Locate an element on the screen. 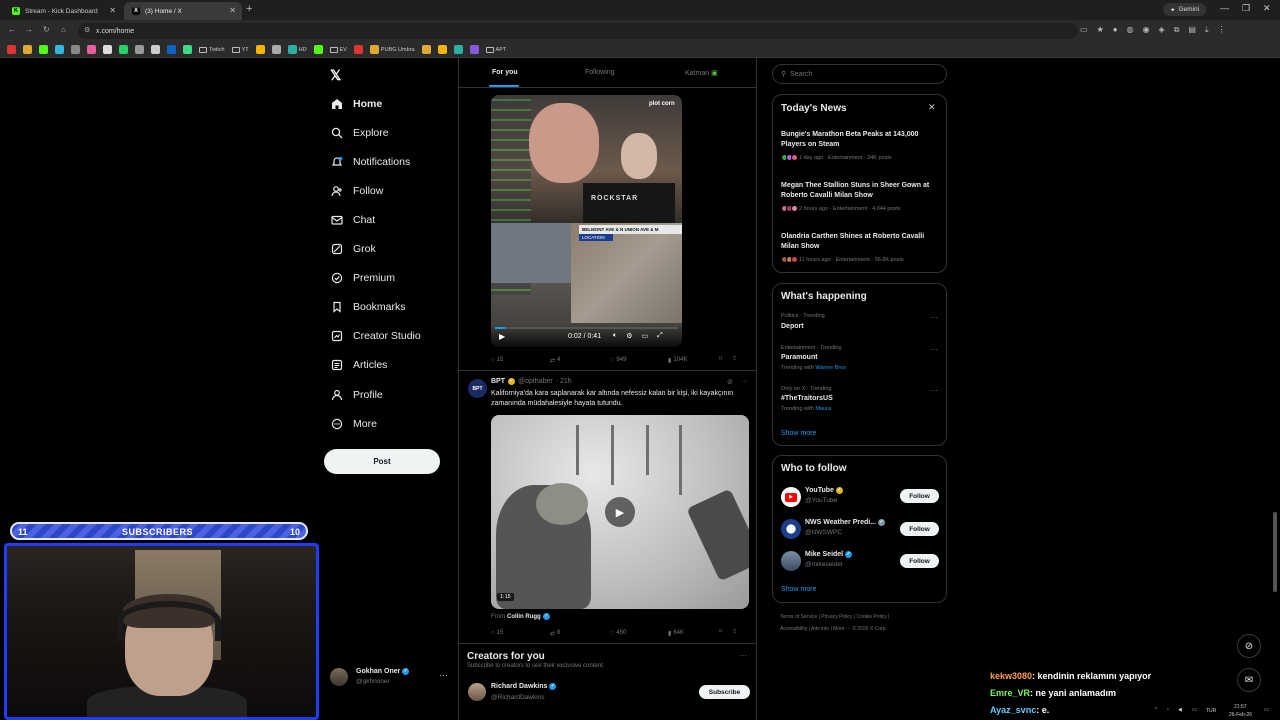 The width and height of the screenshot is (1280, 720). tab-following: Following is located at coordinates (600, 72).